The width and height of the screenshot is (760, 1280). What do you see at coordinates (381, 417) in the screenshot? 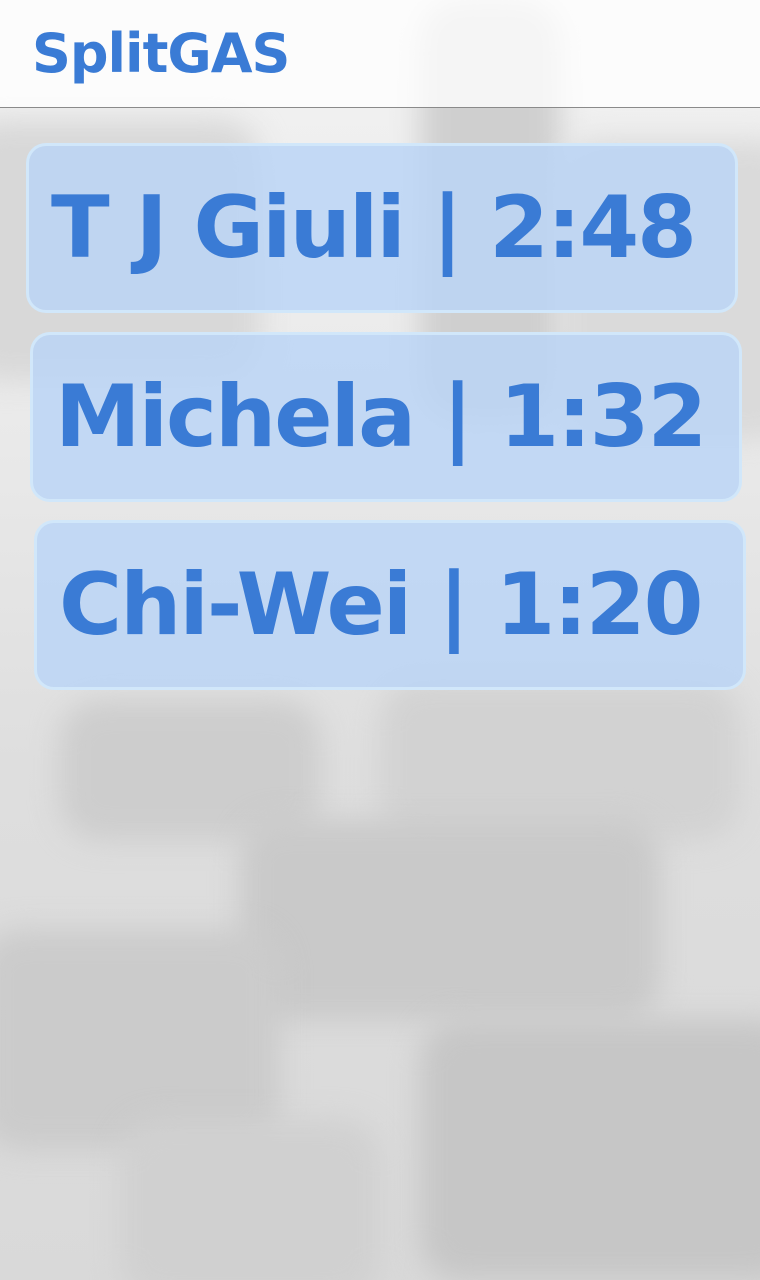
I see `split-entry-label: Michela | 1:32` at bounding box center [381, 417].